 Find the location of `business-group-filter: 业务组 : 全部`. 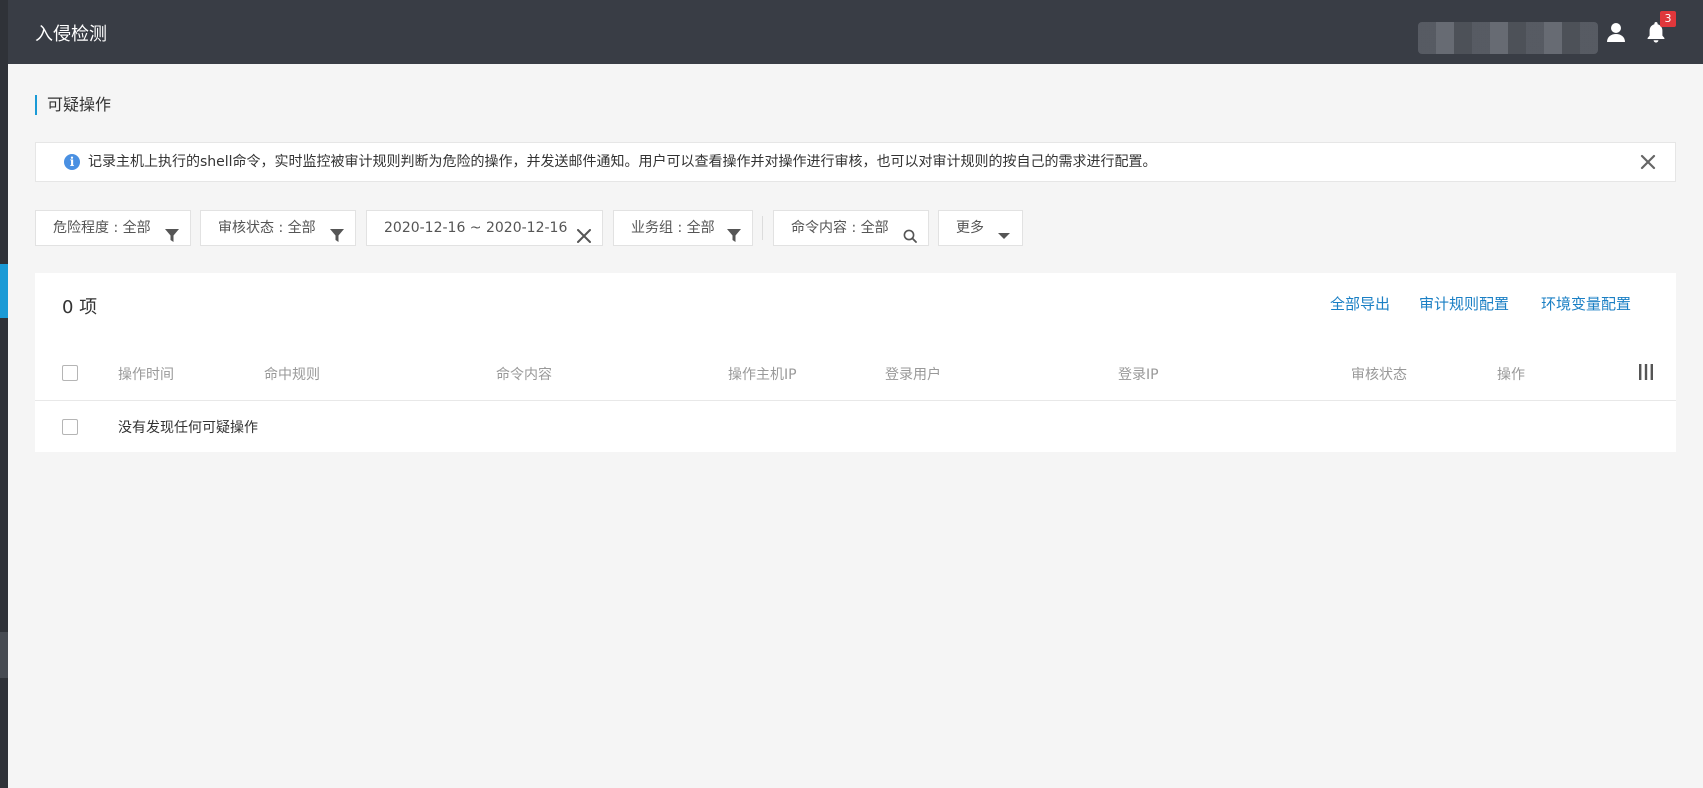

business-group-filter: 业务组 : 全部 is located at coordinates (683, 228).